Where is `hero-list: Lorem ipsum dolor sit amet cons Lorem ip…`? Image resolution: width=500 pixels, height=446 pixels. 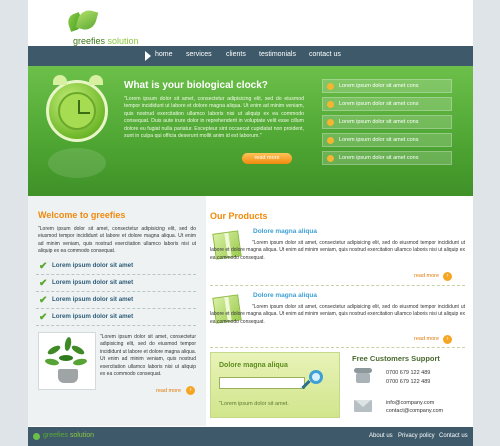 hero-list: Lorem ipsum dolor sit amet cons Lorem ip… is located at coordinates (387, 124).